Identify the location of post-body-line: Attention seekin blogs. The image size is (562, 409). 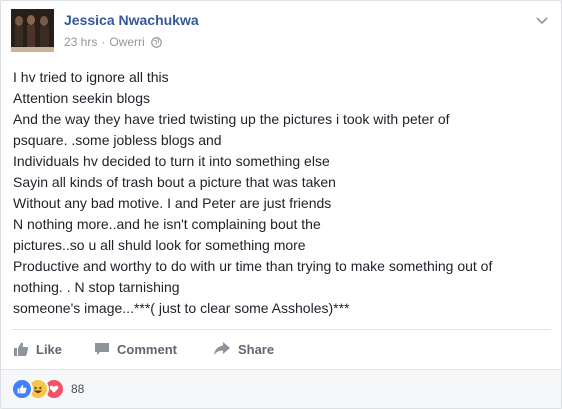
(81, 98).